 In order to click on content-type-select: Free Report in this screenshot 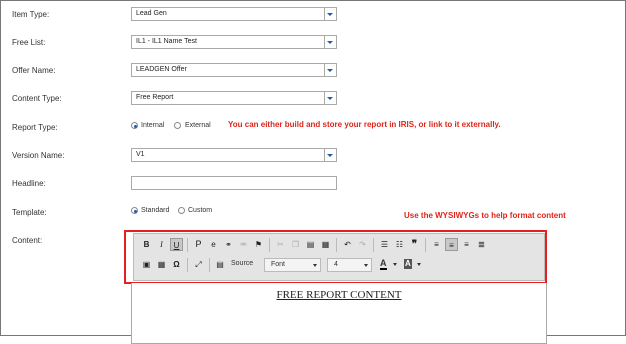, I will do `click(234, 98)`.